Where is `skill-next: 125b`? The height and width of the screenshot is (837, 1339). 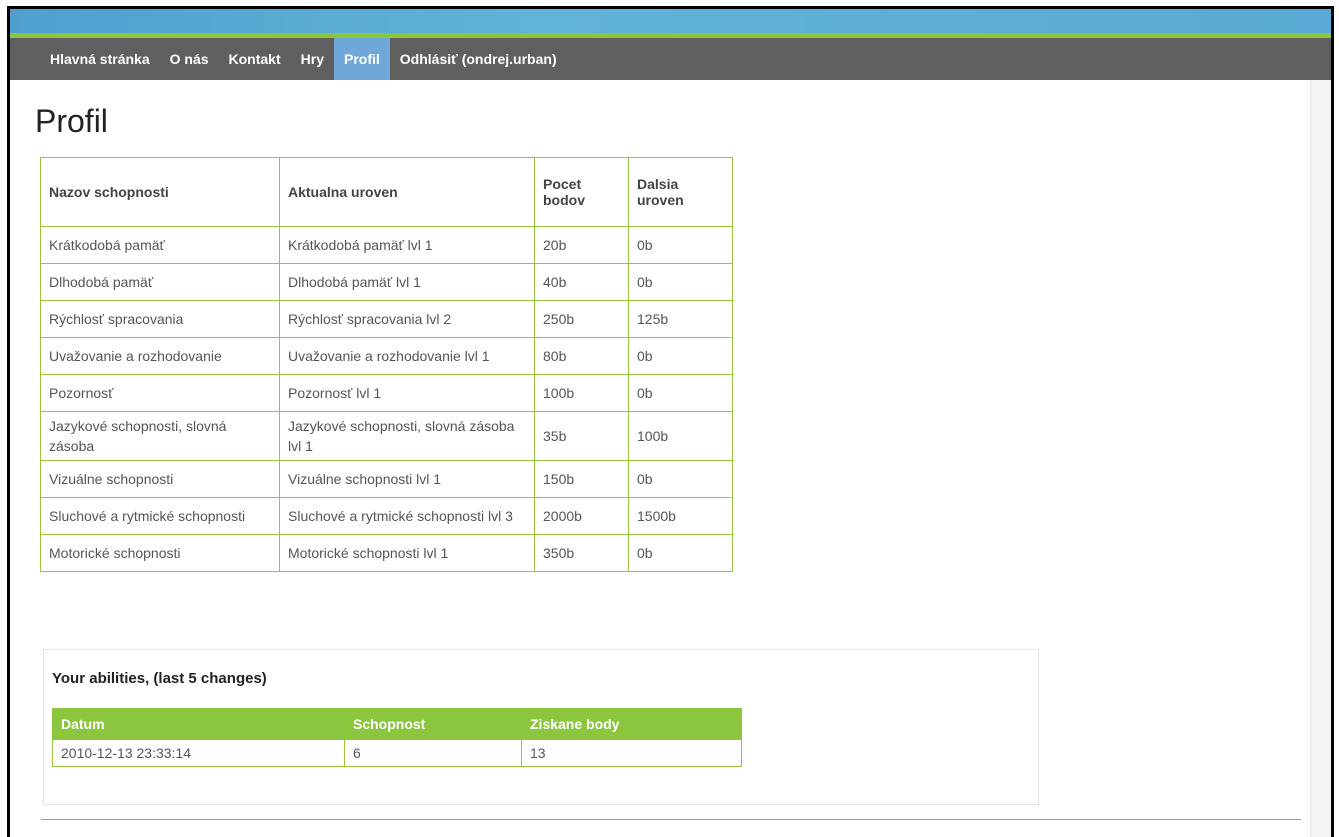 skill-next: 125b is located at coordinates (680, 319).